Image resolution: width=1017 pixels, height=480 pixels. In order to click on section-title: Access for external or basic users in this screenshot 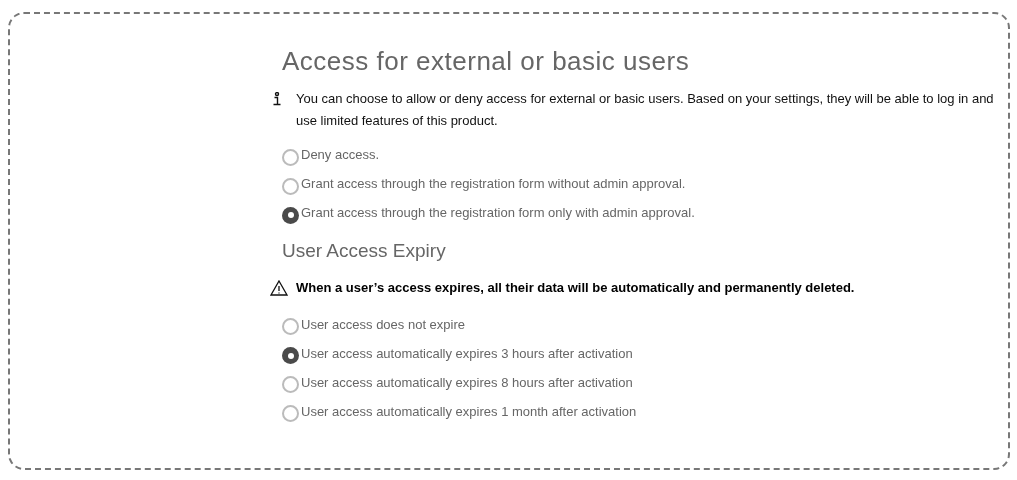, I will do `click(486, 61)`.